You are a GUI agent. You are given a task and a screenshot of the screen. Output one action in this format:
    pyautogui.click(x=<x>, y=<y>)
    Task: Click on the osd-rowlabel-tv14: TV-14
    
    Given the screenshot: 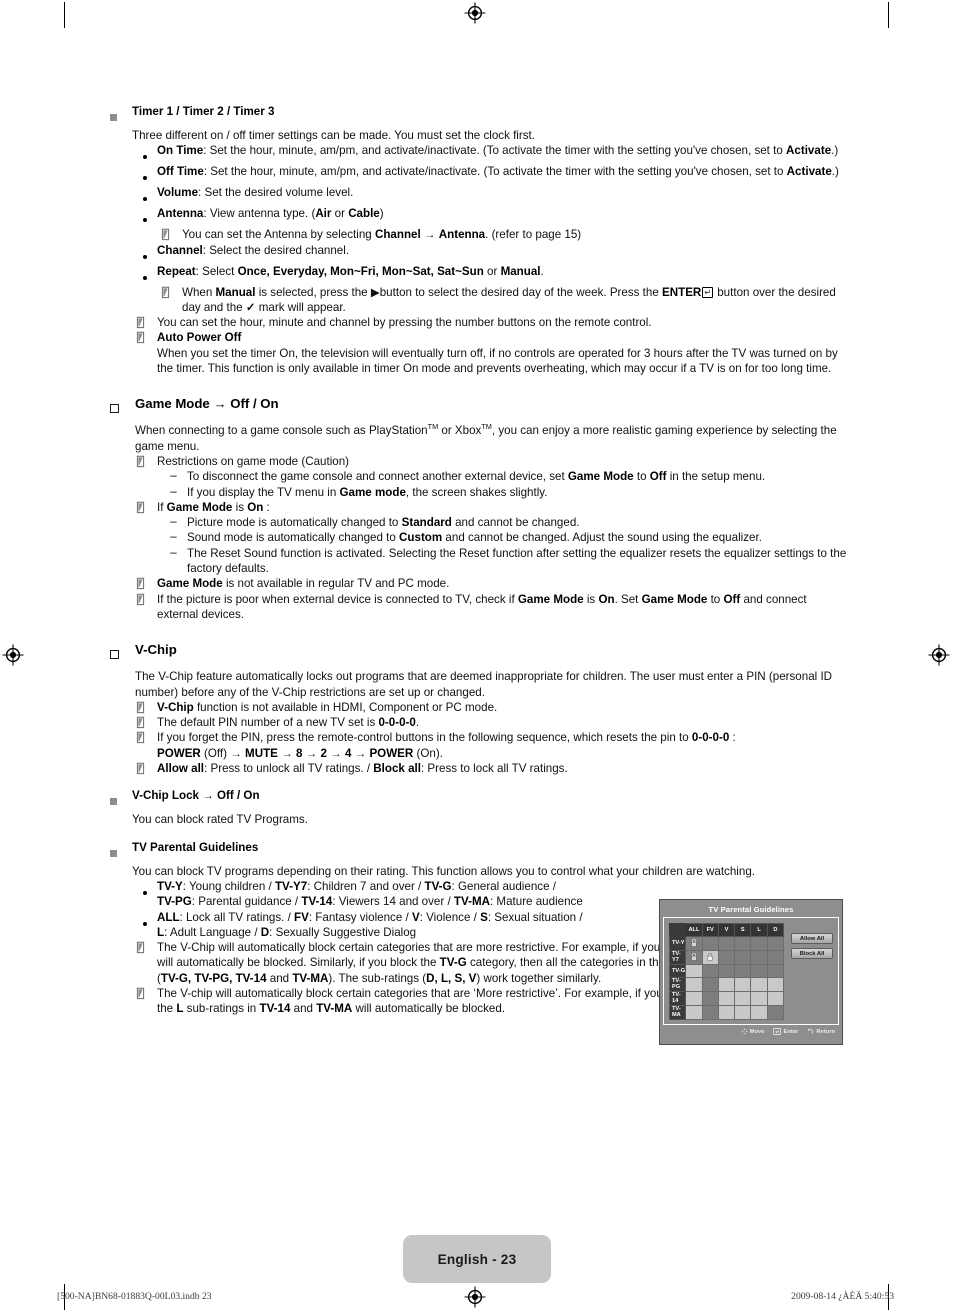 What is the action you would take?
    pyautogui.click(x=677, y=998)
    